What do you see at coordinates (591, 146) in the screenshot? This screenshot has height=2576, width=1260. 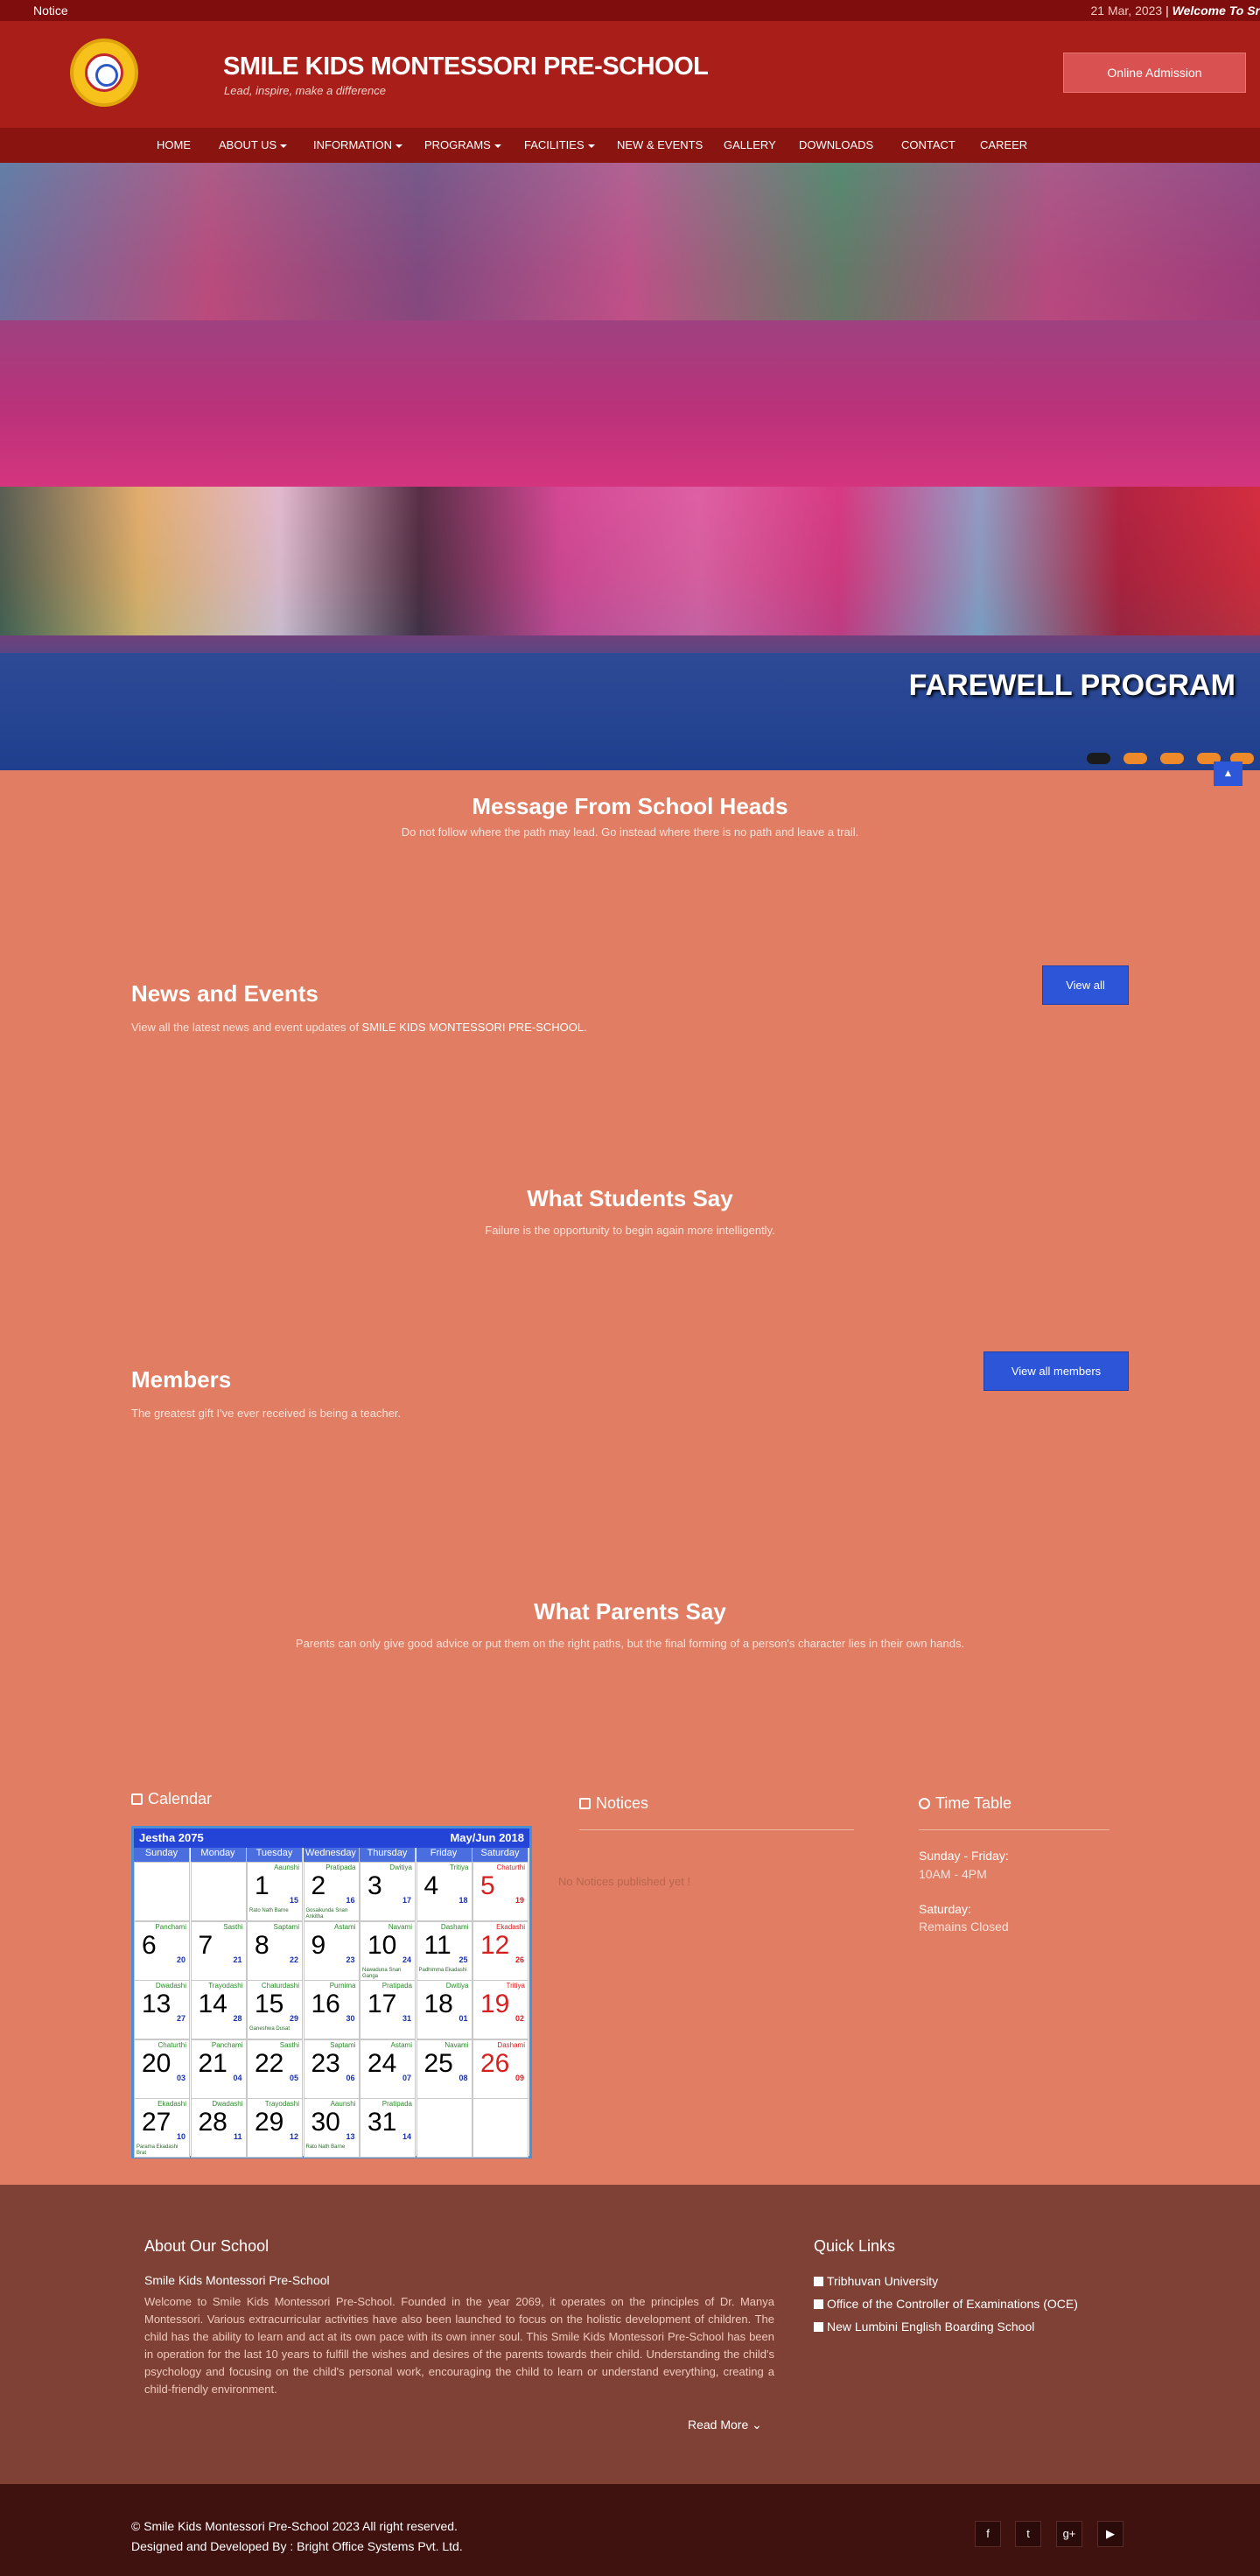 I see `chevron-down-icon` at bounding box center [591, 146].